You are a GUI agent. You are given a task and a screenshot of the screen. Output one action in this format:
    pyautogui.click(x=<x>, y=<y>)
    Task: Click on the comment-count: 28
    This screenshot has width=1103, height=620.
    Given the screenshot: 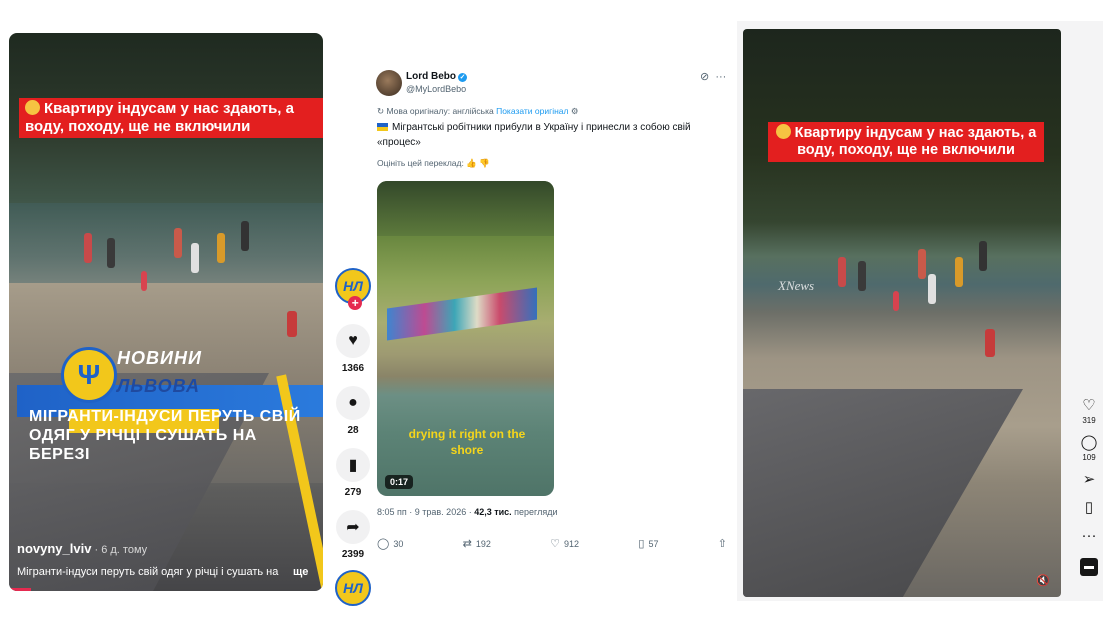 What is the action you would take?
    pyautogui.click(x=353, y=430)
    